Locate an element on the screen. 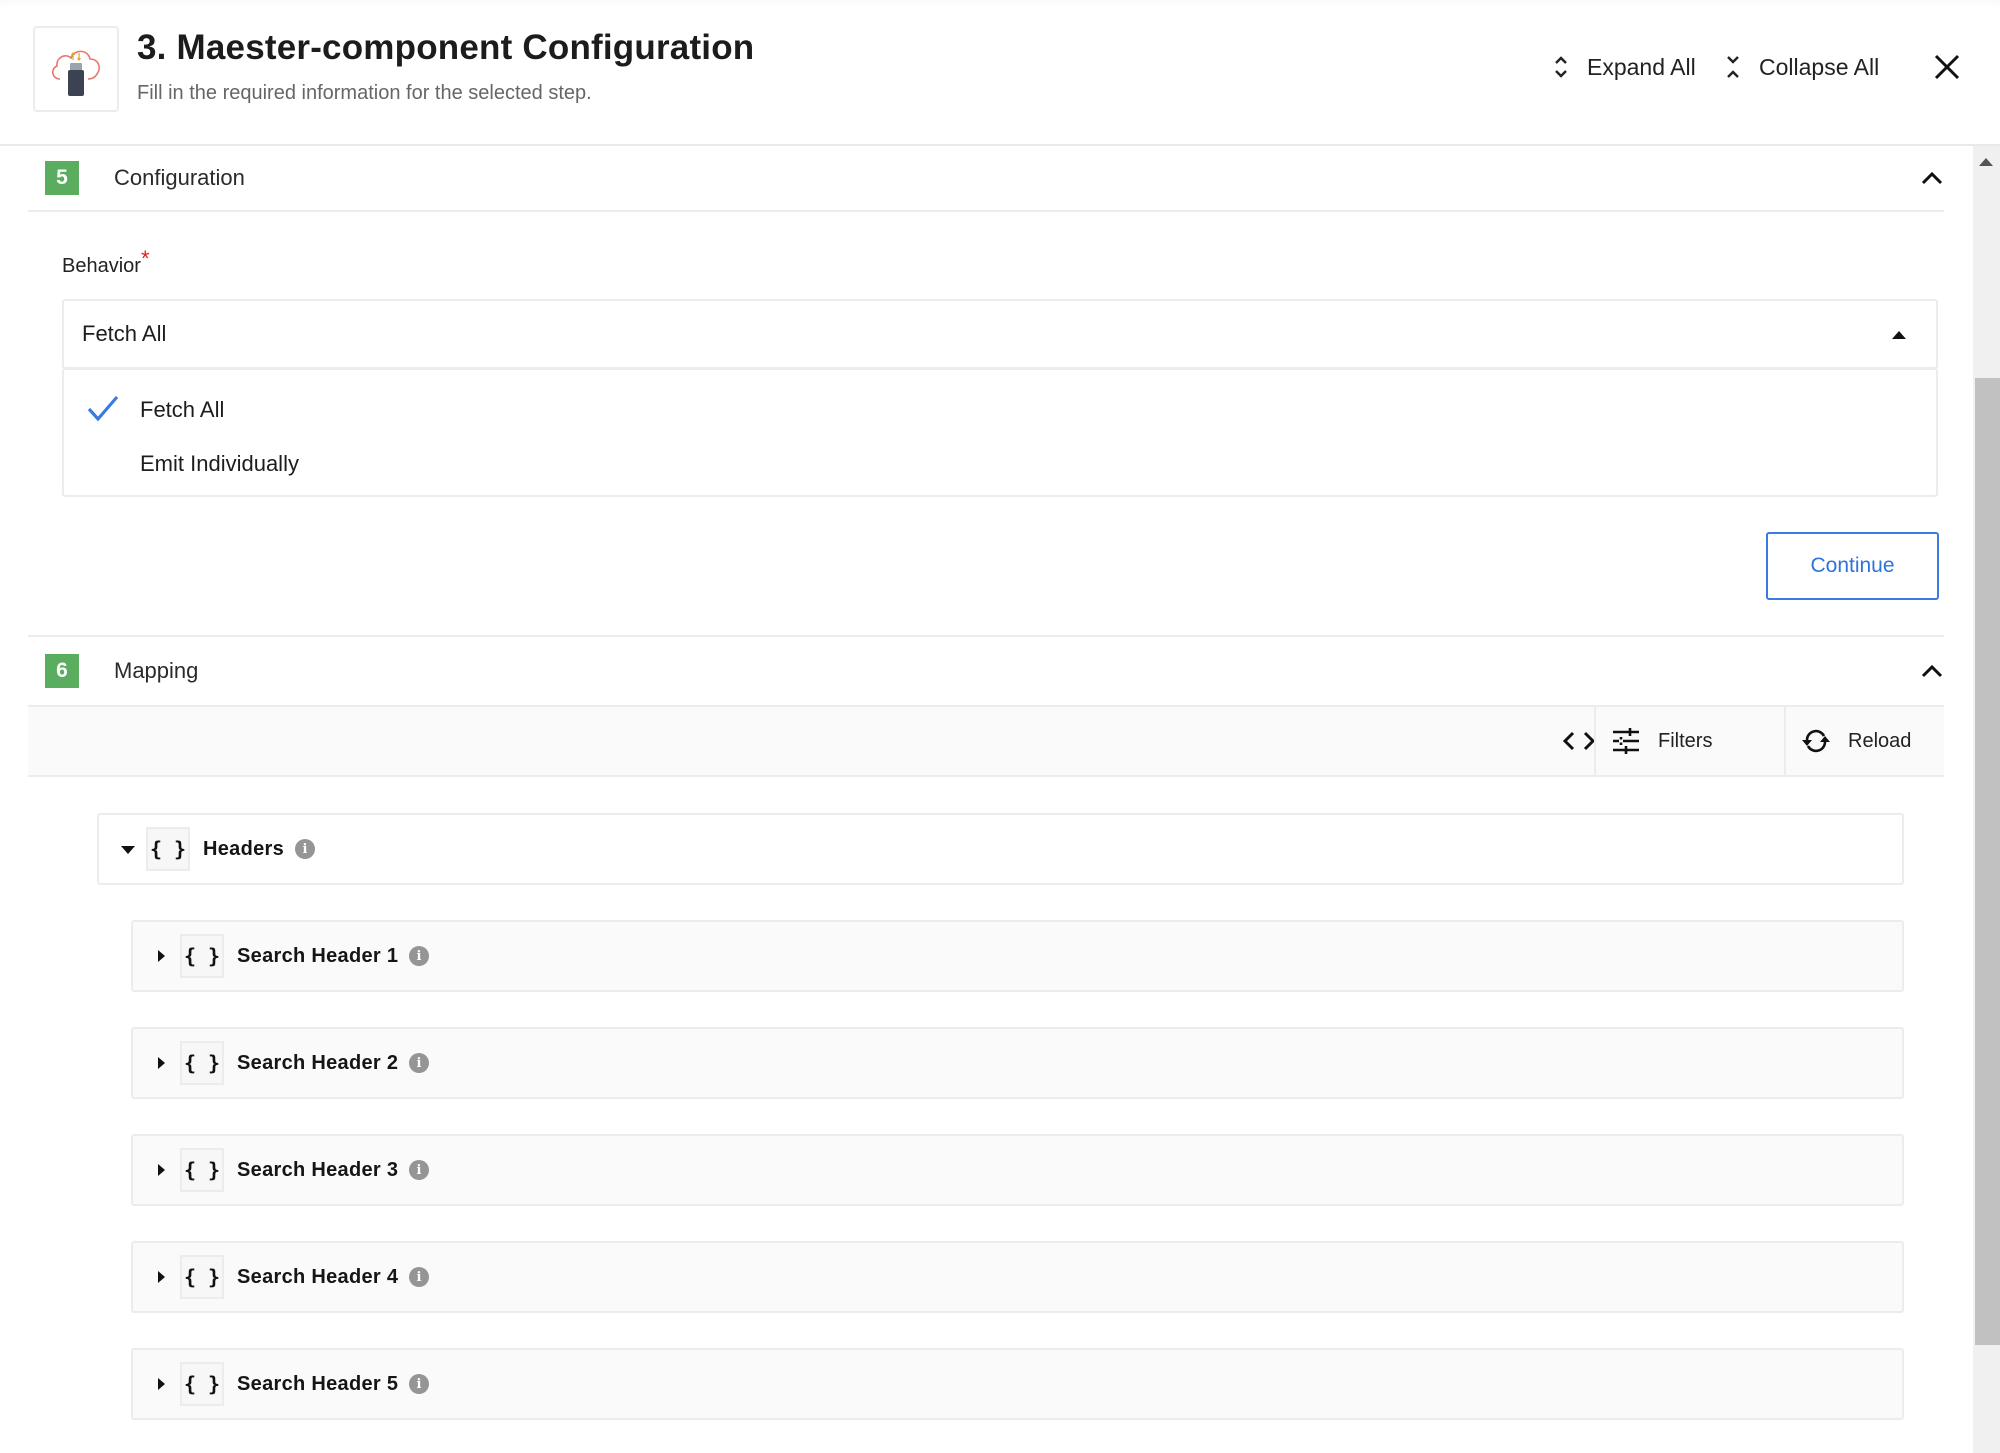 This screenshot has width=2000, height=1453. tree-node-label: Search Header 4 is located at coordinates (318, 1277).